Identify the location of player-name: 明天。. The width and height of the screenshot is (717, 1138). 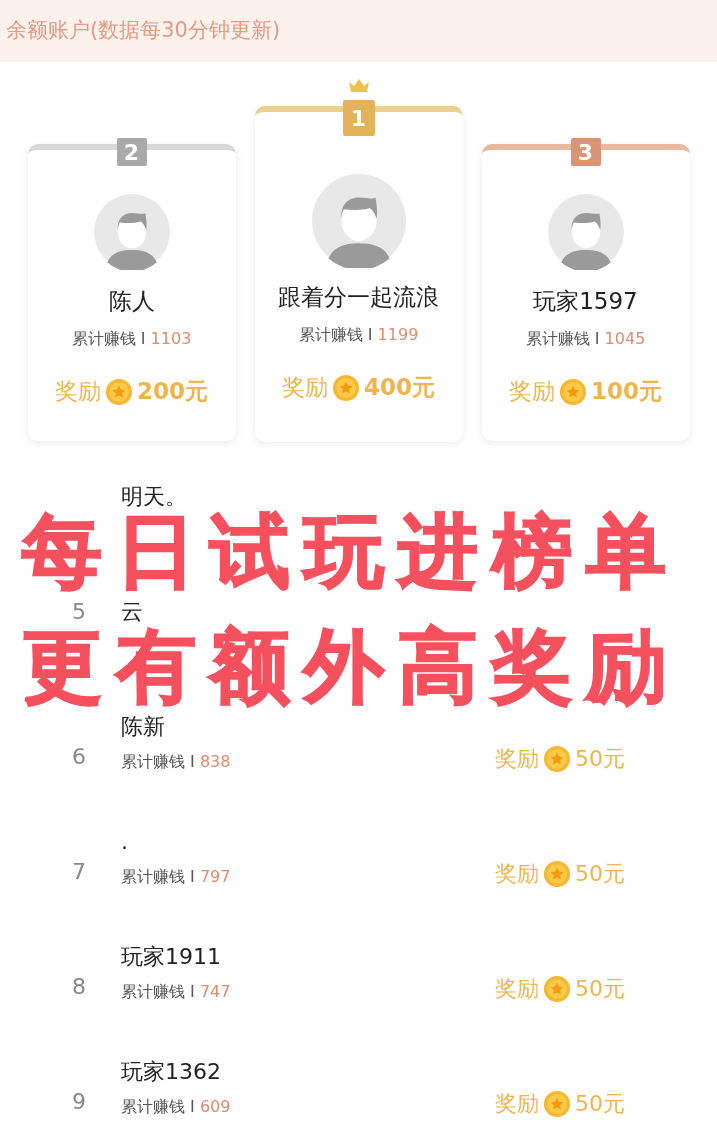
(154, 497).